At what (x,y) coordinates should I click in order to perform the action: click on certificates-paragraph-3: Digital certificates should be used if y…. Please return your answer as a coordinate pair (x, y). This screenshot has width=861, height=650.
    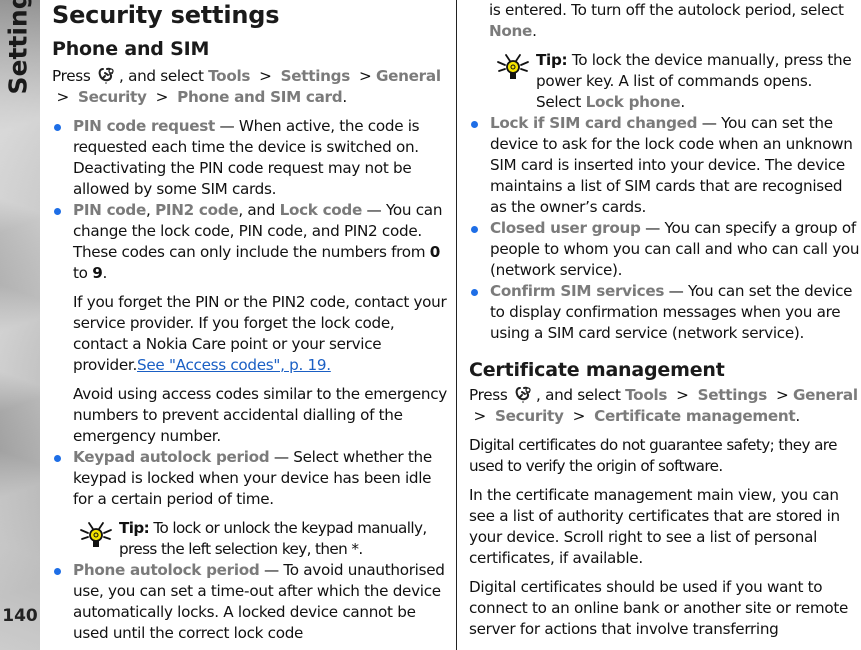
    Looking at the image, I should click on (659, 608).